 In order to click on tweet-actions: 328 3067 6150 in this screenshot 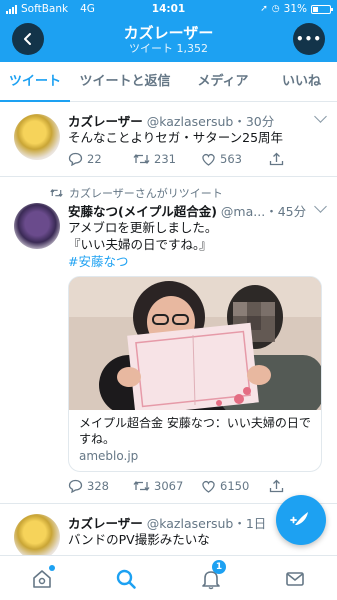, I will do `click(180, 488)`.